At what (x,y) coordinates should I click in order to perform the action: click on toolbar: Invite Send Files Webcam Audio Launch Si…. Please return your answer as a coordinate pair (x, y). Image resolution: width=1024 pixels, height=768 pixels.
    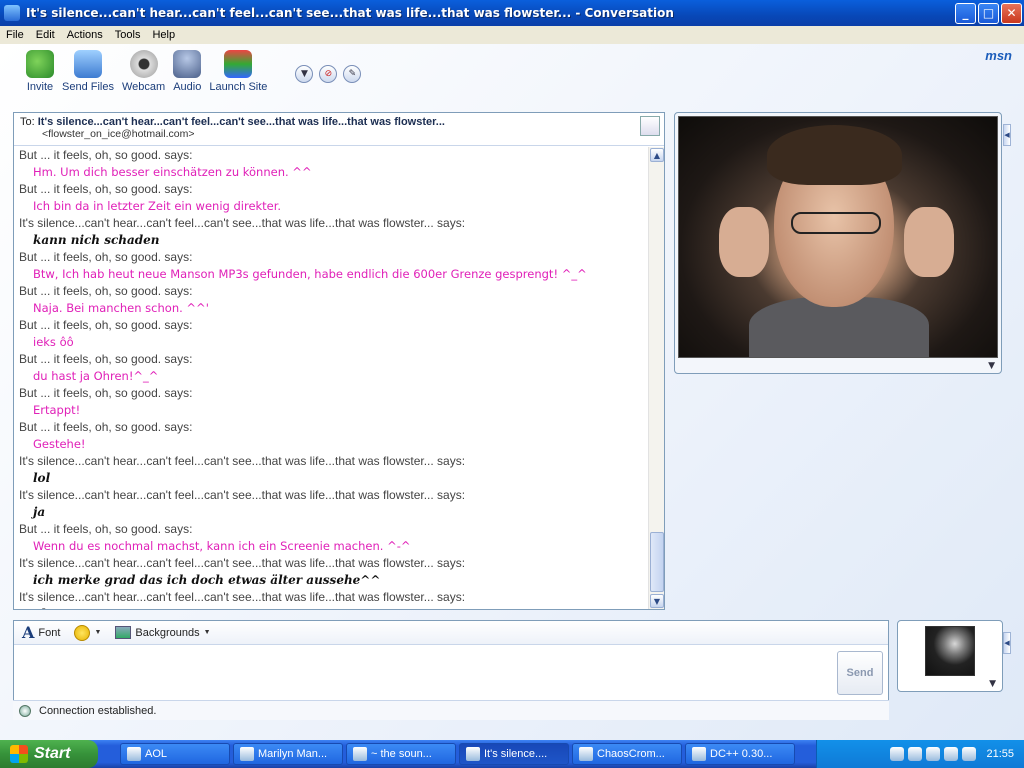
    Looking at the image, I should click on (181, 79).